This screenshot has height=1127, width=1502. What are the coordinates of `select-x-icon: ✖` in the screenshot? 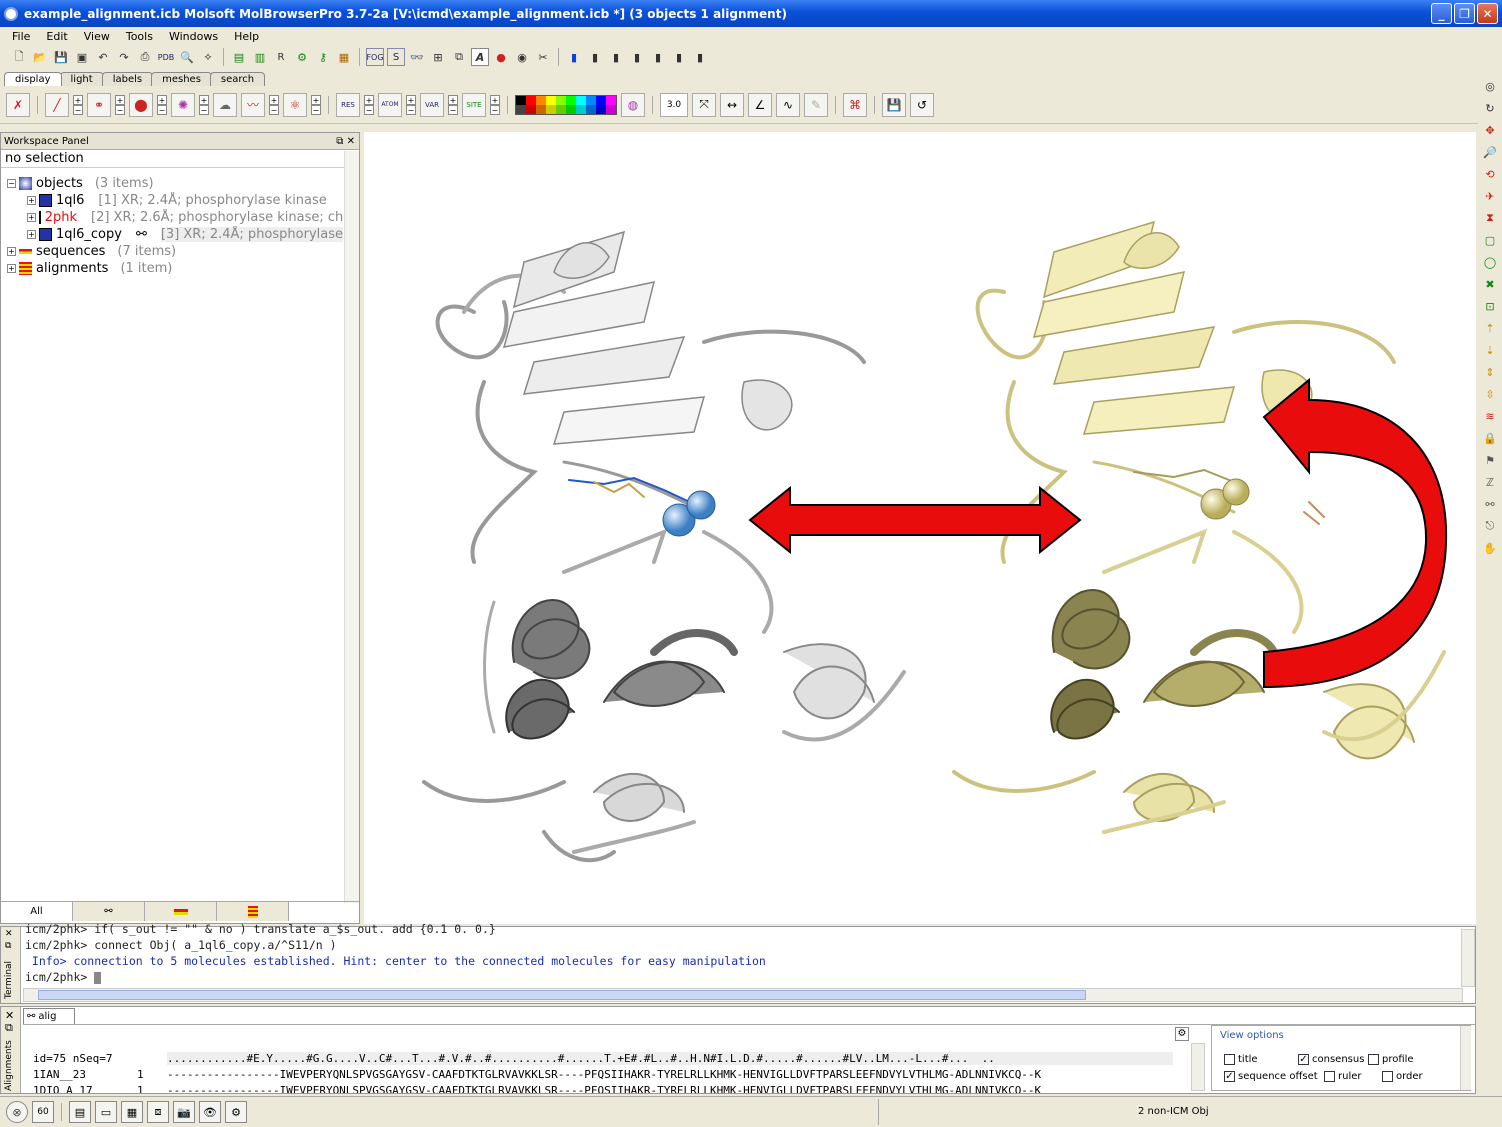 It's located at (1490, 284).